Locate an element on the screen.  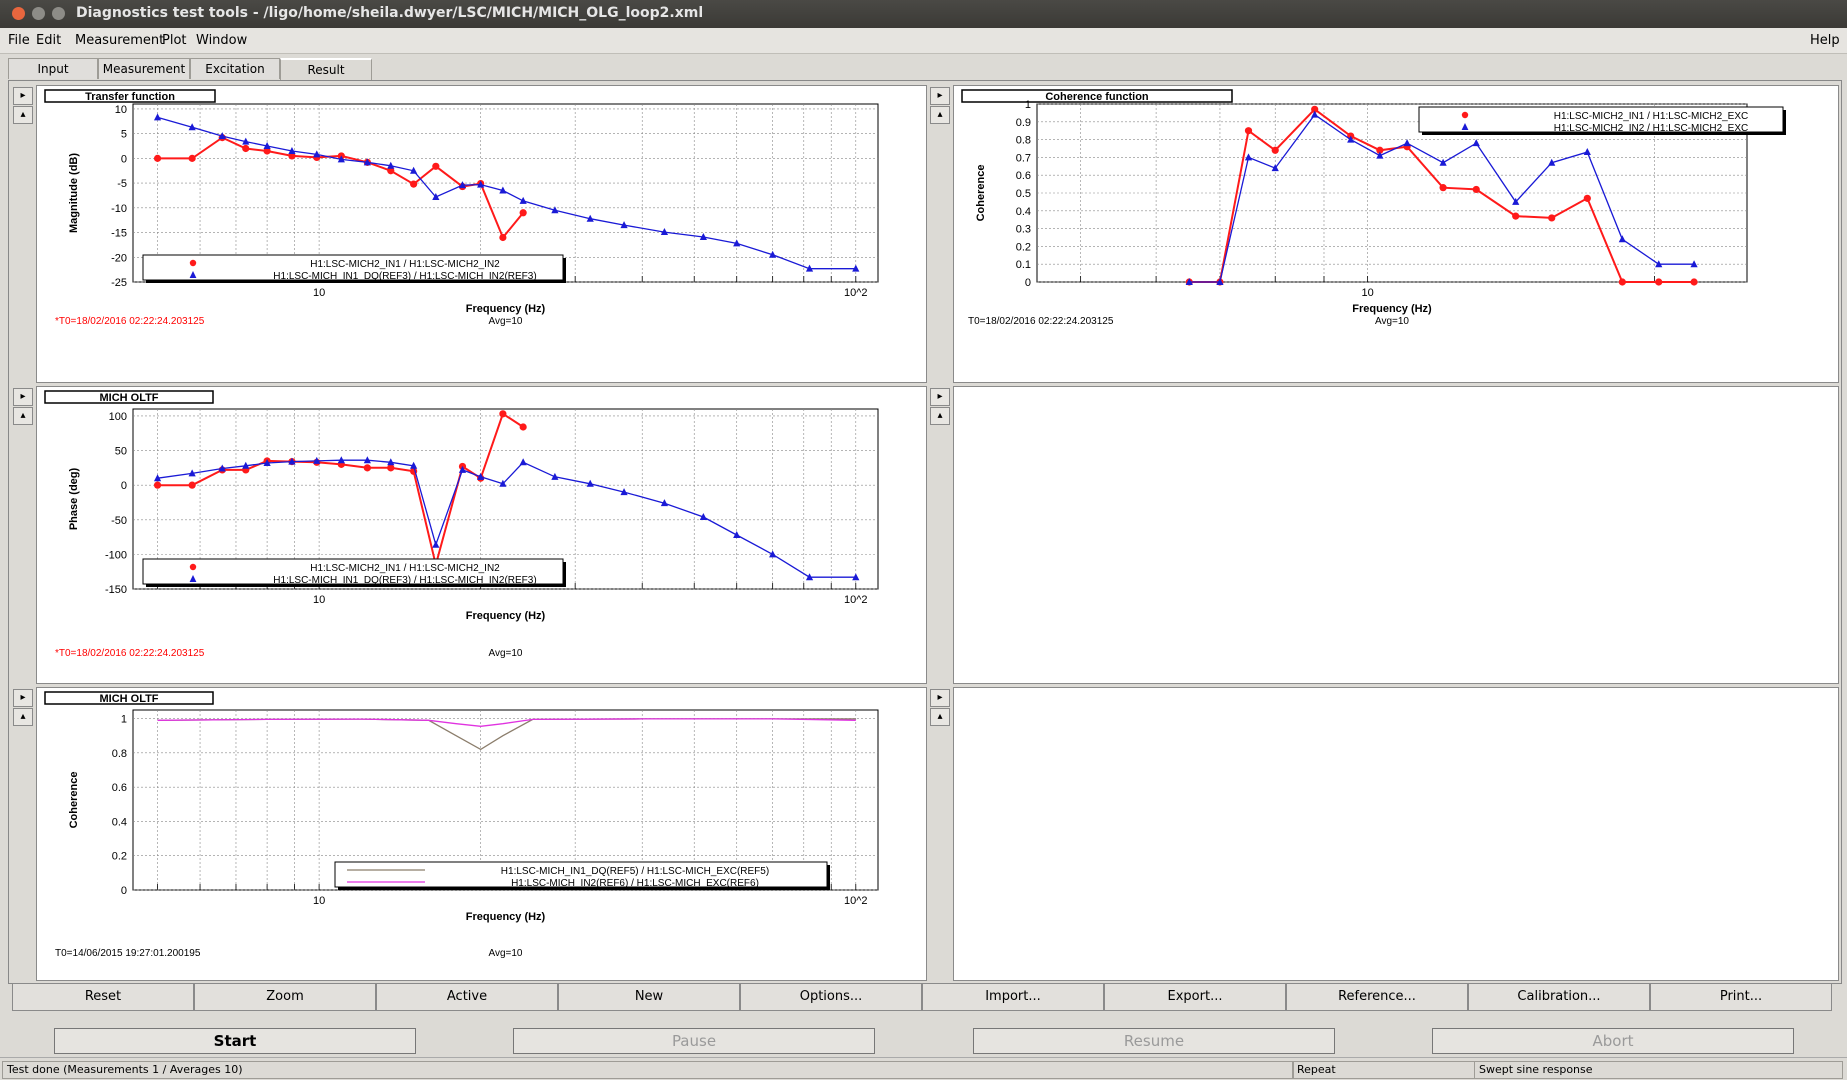
timestamp-label: T0=14/06/2015 19:27:01.200195 is located at coordinates (128, 953).